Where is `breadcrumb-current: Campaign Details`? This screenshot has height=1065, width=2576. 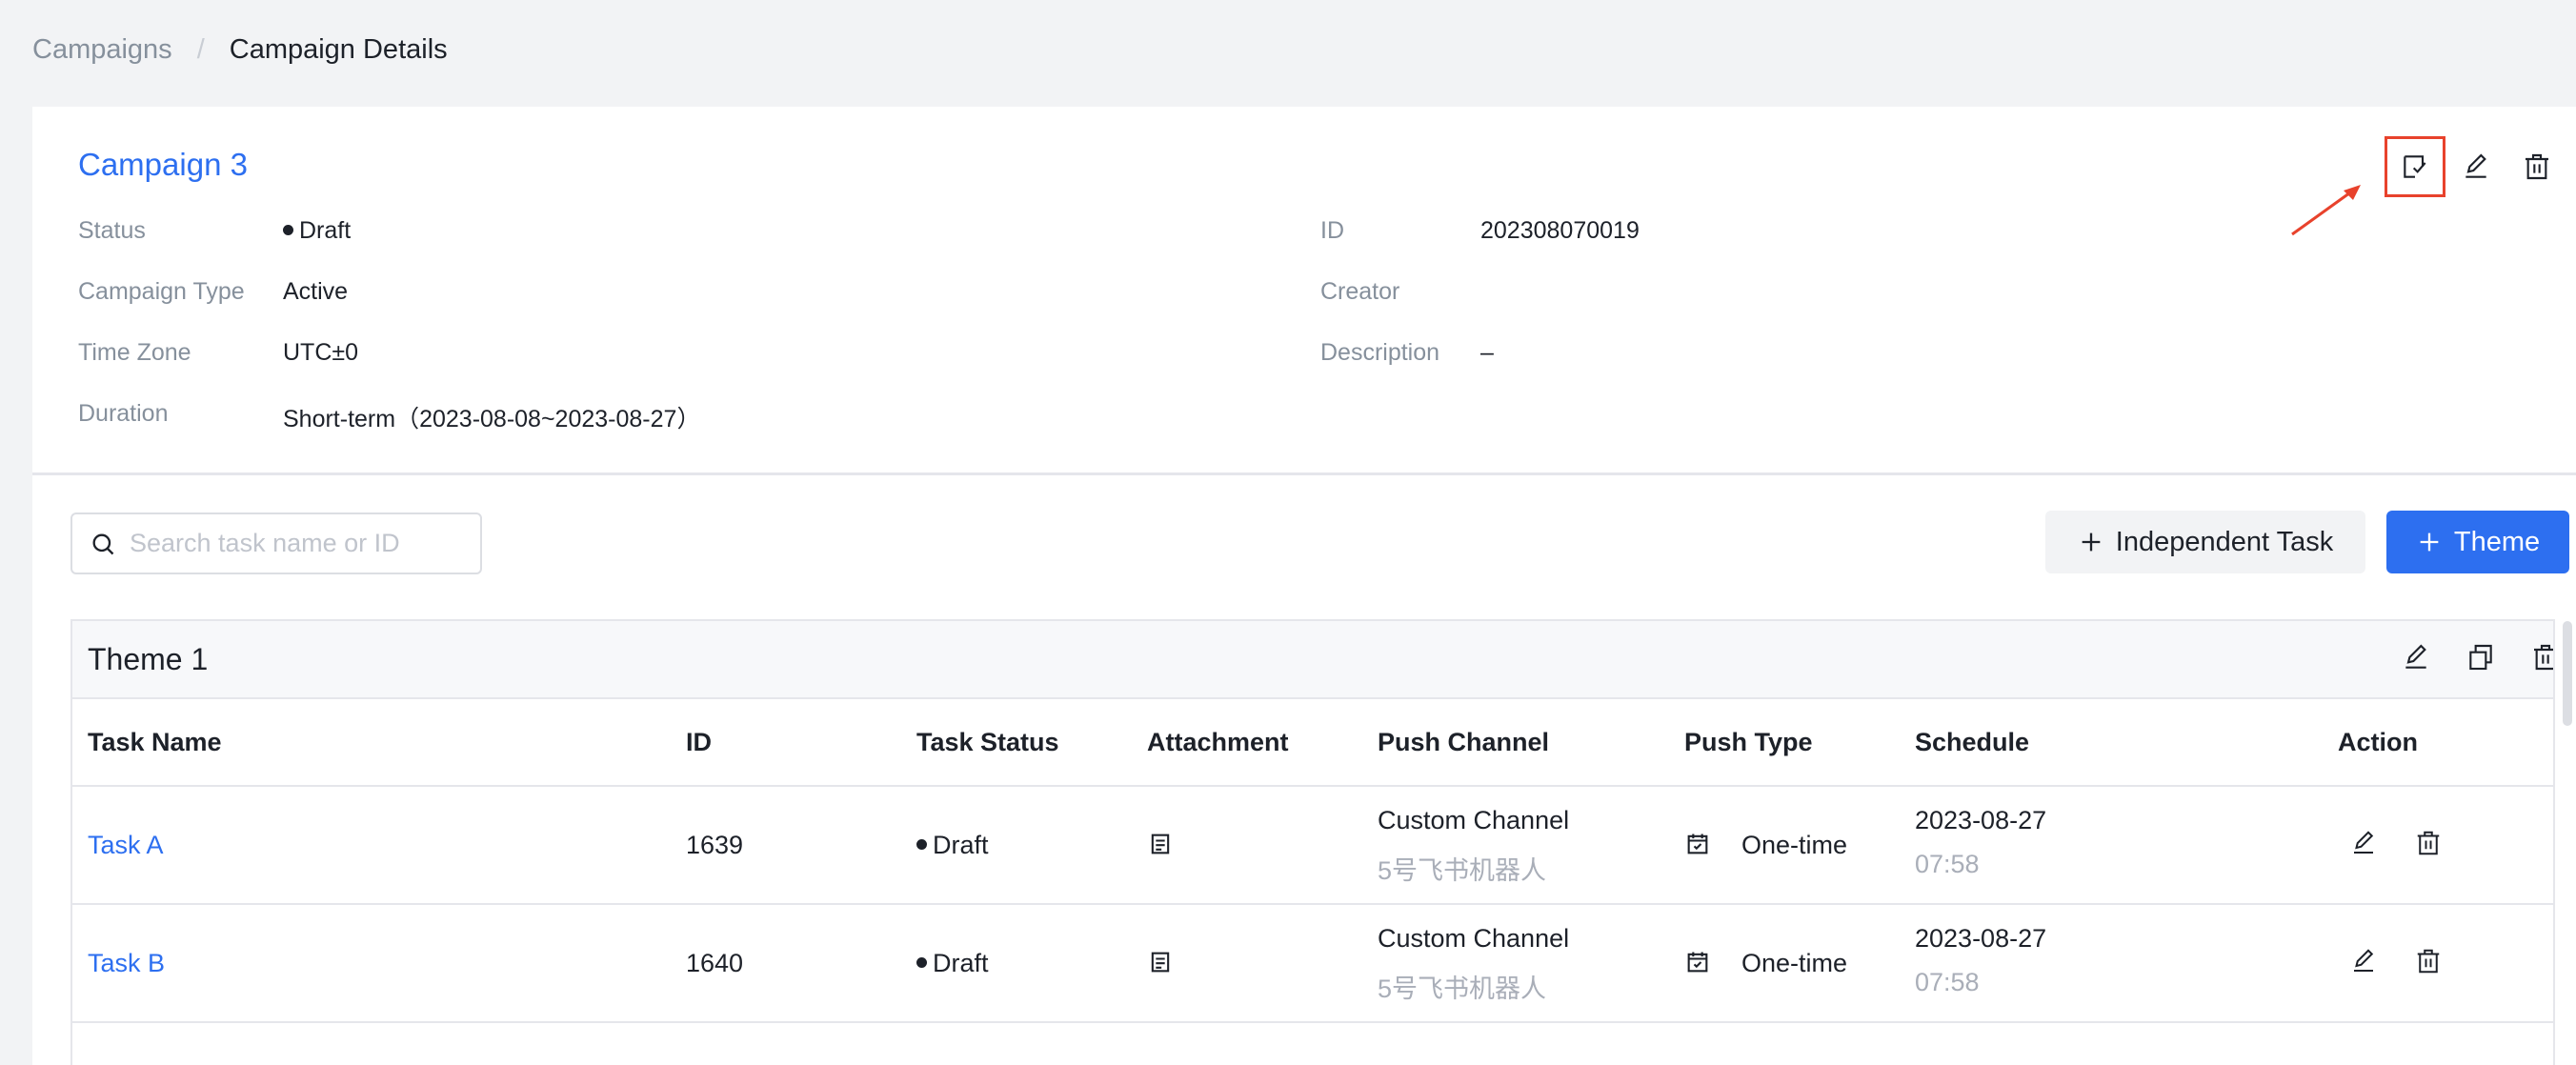 breadcrumb-current: Campaign Details is located at coordinates (339, 49).